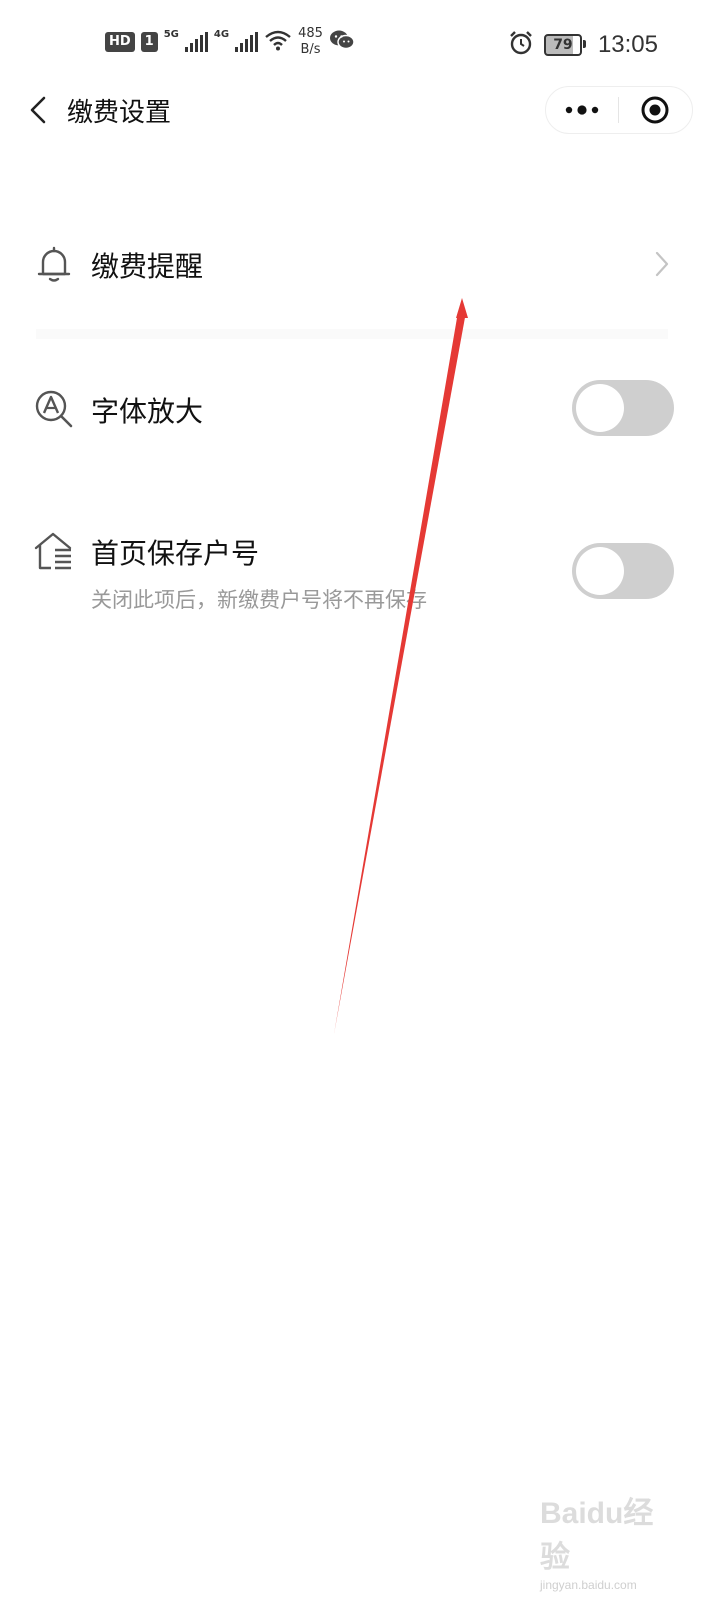 This screenshot has height=1600, width=720. I want to click on network-speed: 485 B/s, so click(310, 42).